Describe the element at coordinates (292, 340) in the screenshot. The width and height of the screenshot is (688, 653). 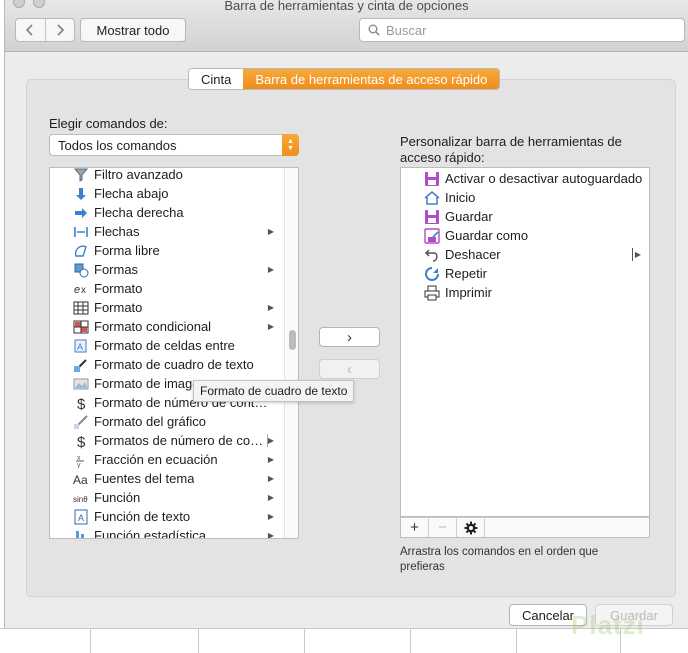
I see `scrollbar-thumb` at that location.